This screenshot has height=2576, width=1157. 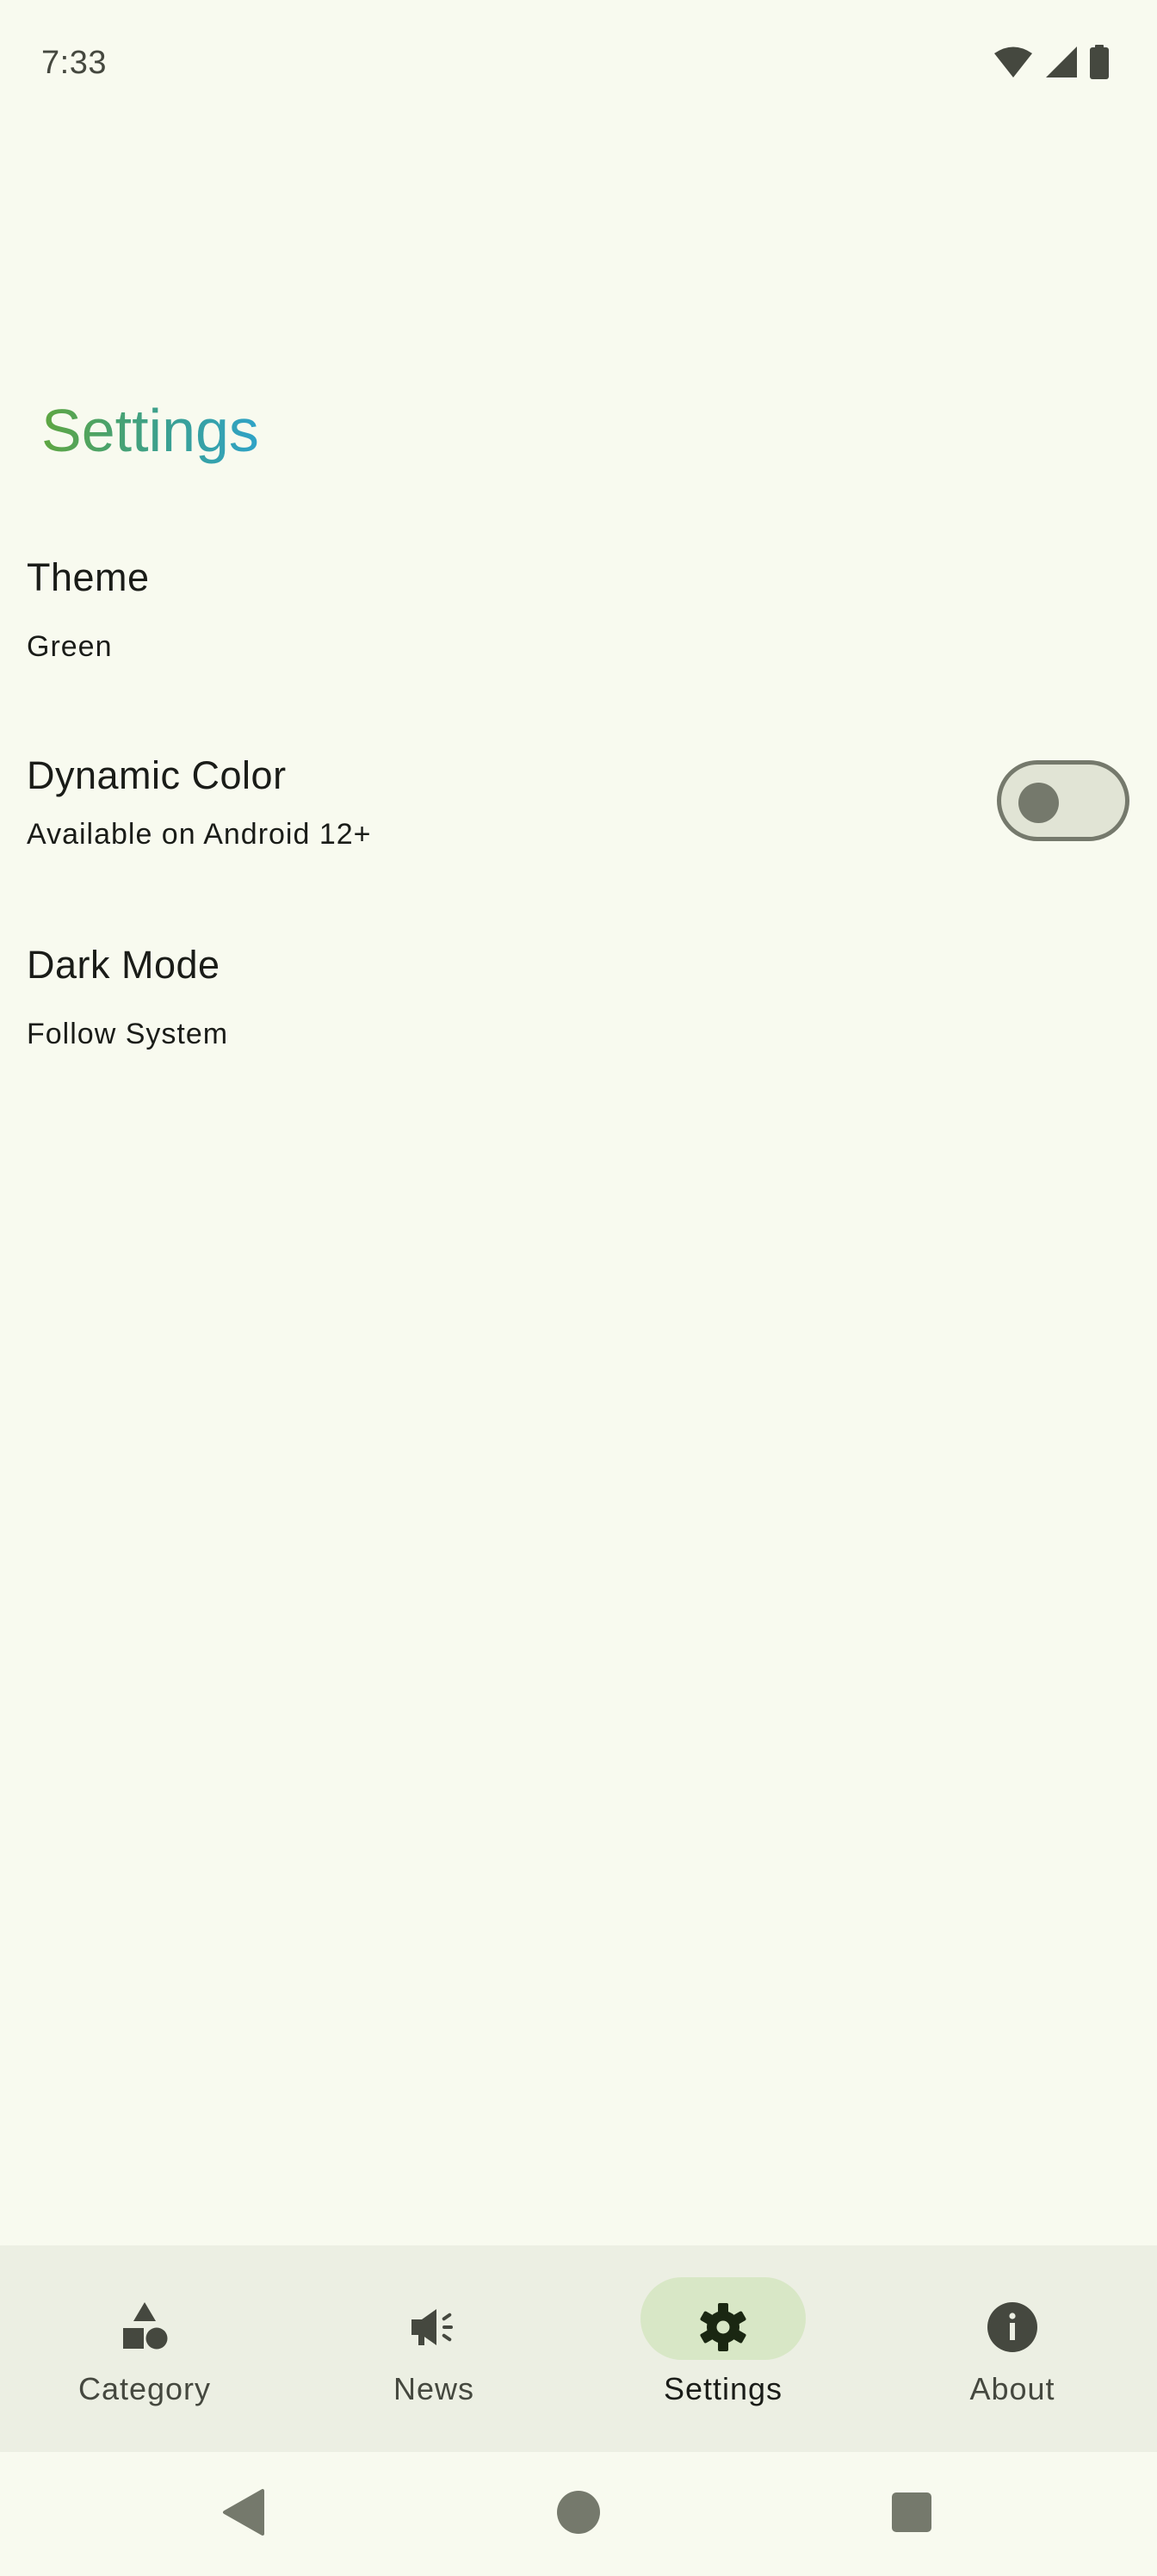 I want to click on bottom-navigation: Category News Settings About, so click(x=579, y=2348).